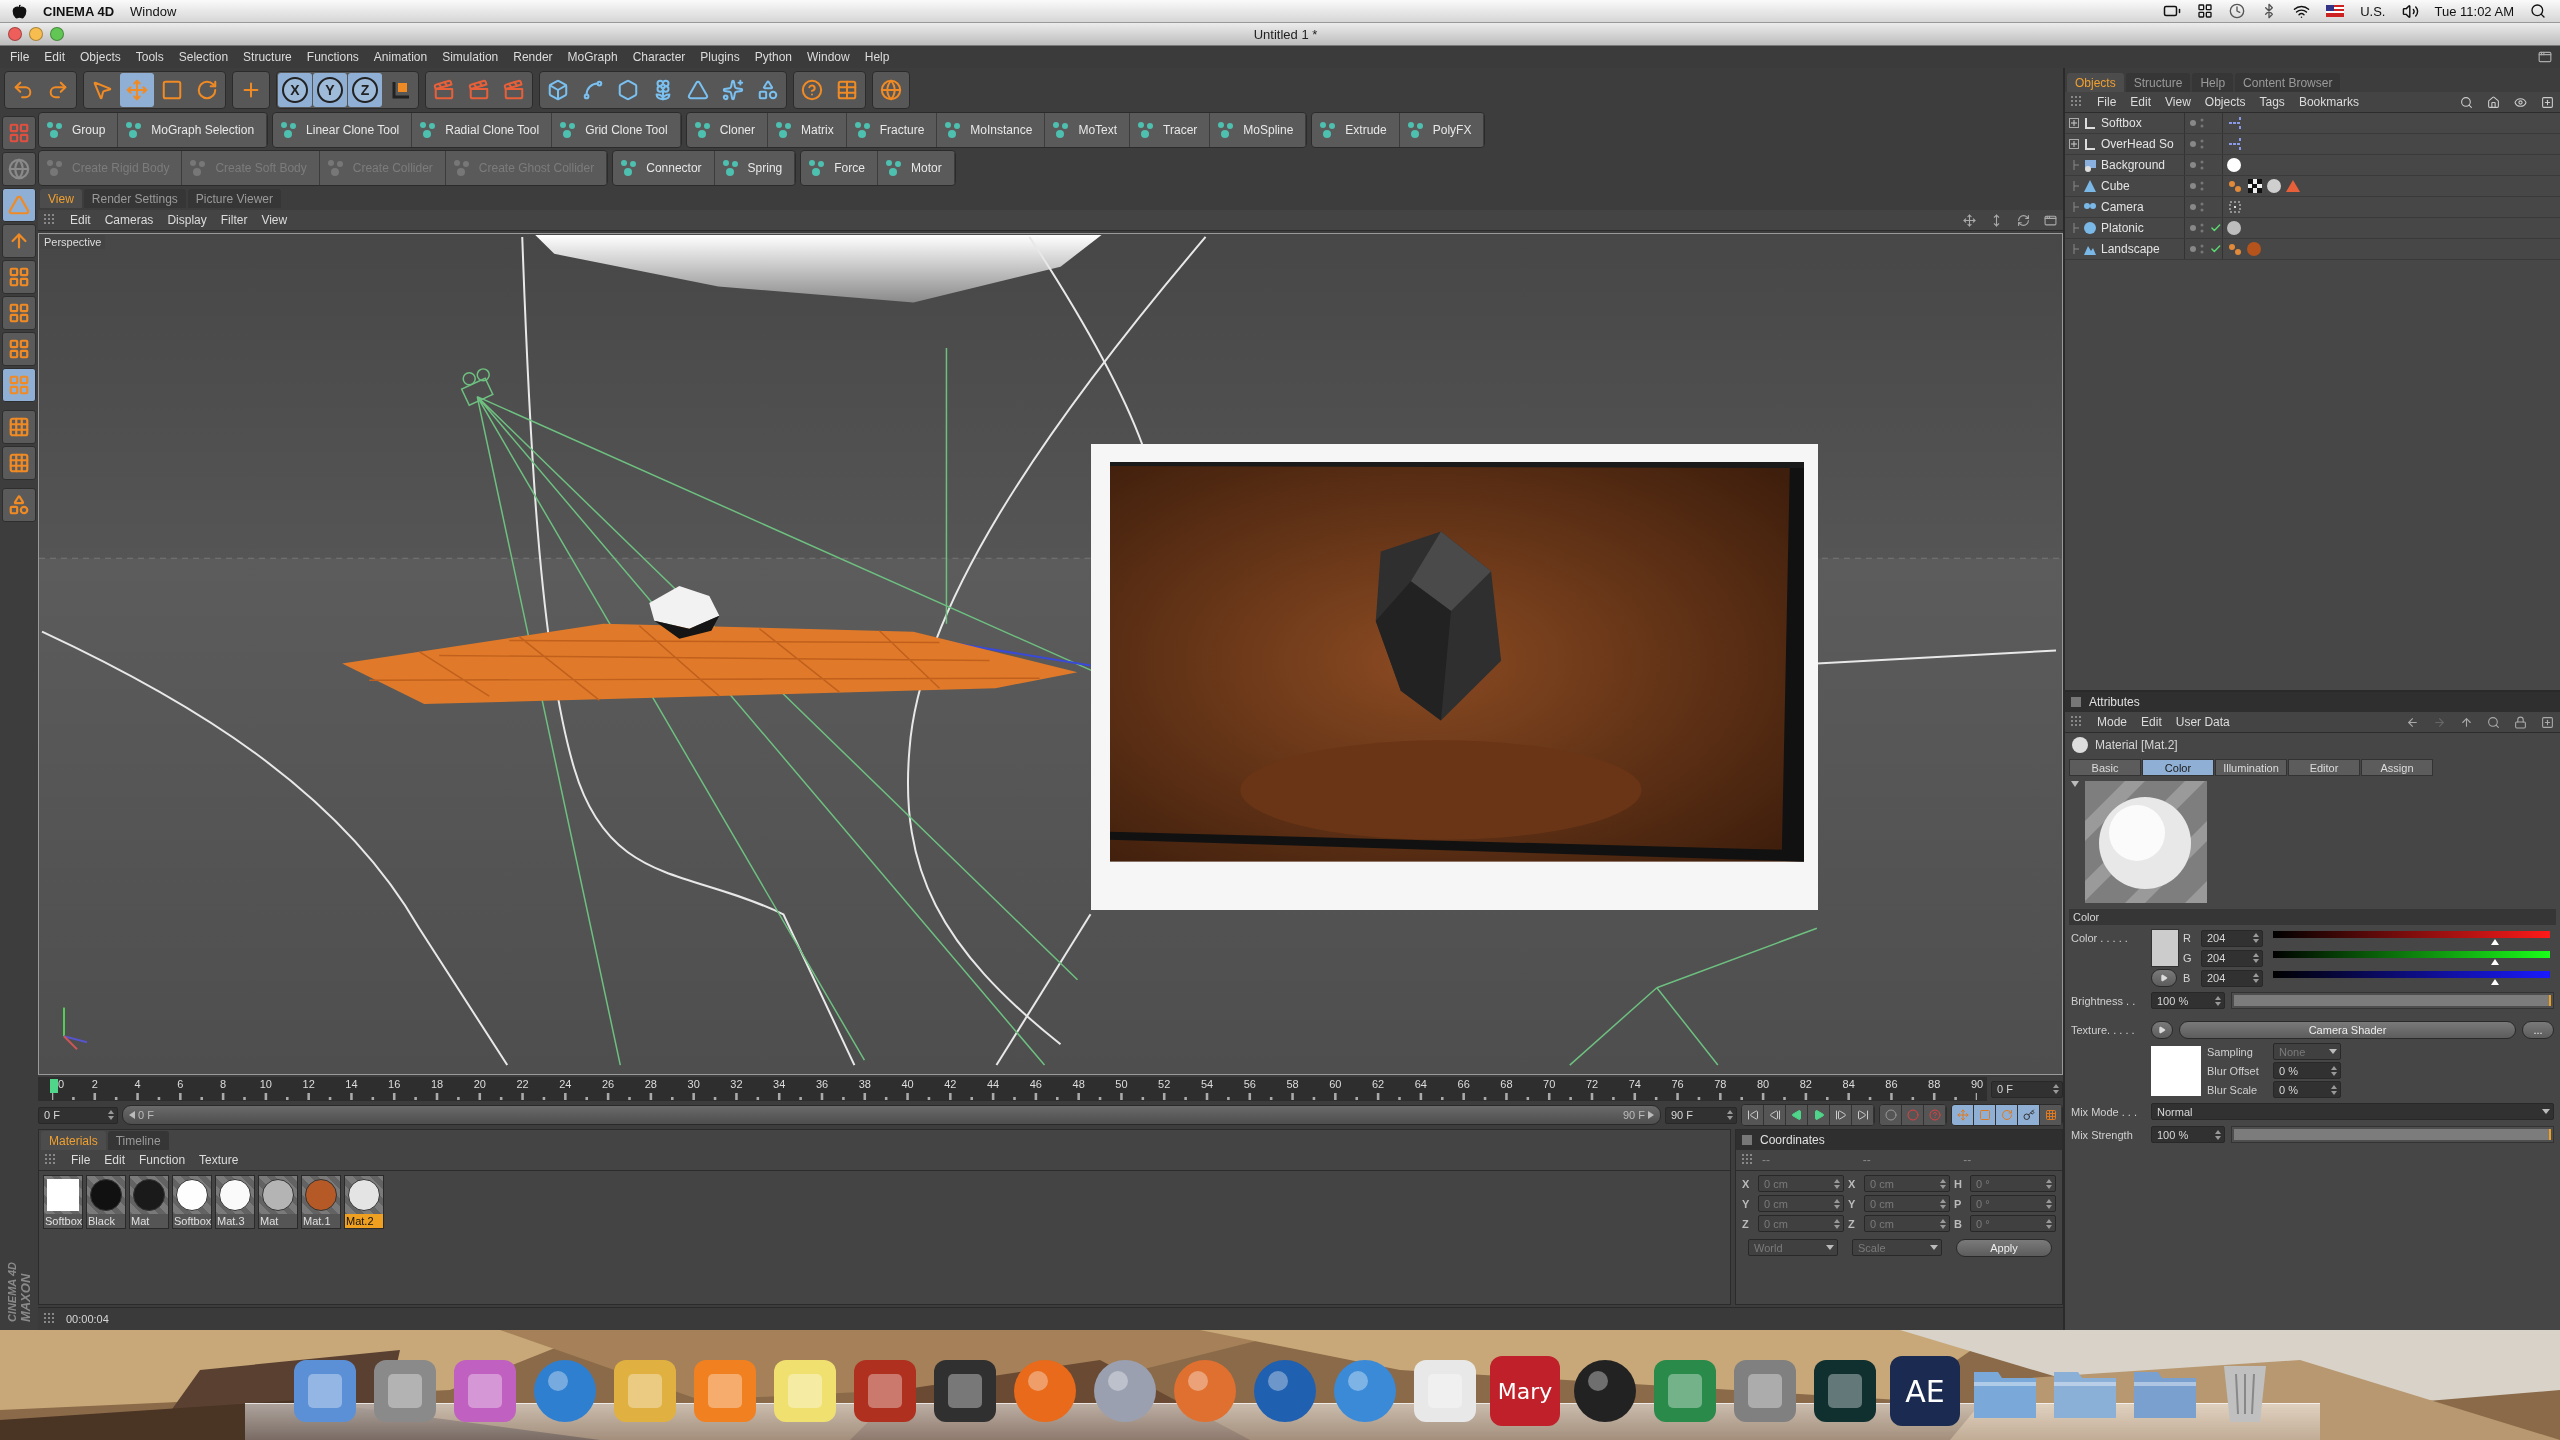 The width and height of the screenshot is (2560, 1440). Describe the element at coordinates (1442, 130) in the screenshot. I see `toolbar-button: PolyFX` at that location.